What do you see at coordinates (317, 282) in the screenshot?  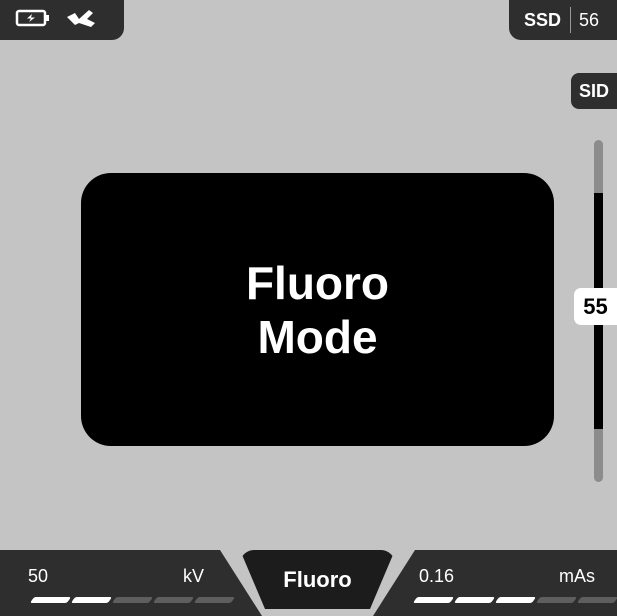 I see `mode-line-1: Fluoro` at bounding box center [317, 282].